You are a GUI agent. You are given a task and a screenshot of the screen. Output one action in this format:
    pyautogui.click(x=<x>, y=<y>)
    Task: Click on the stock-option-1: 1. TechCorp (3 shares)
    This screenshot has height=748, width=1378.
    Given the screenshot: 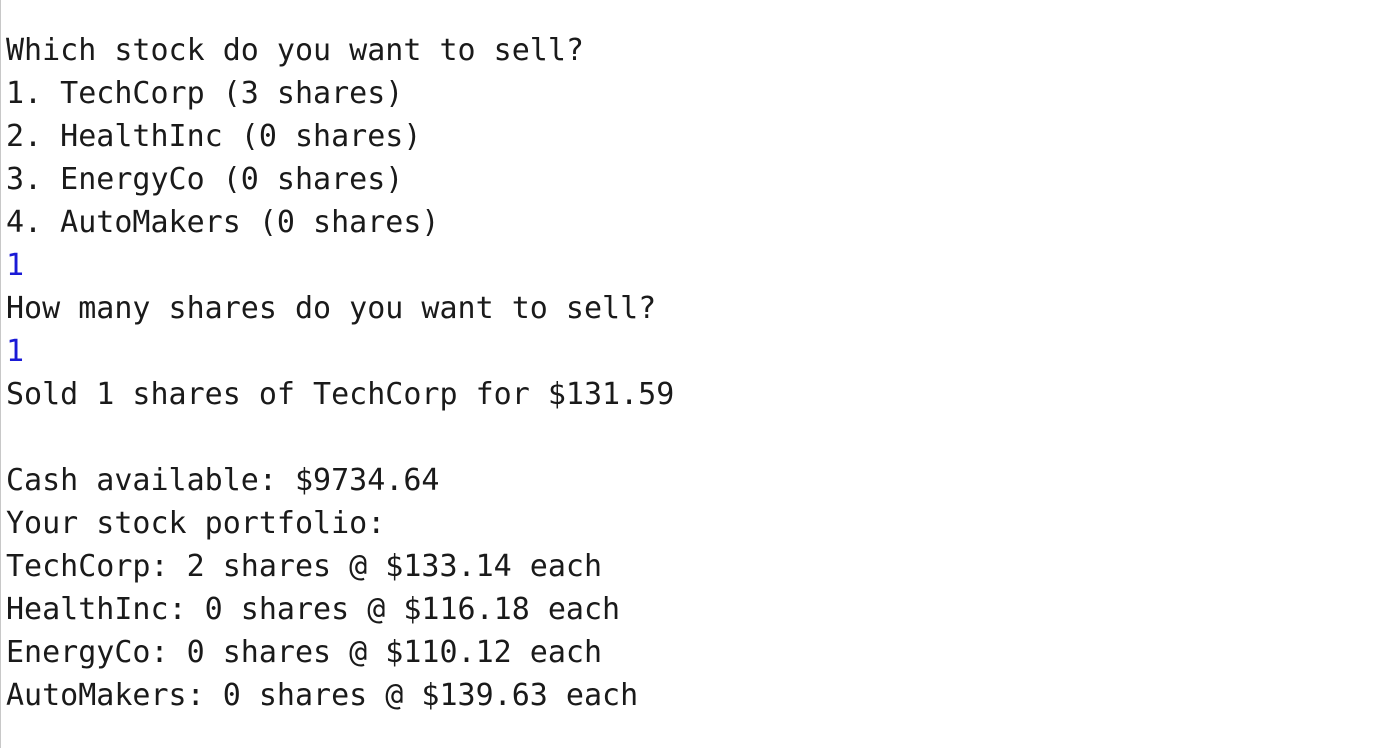 What is the action you would take?
    pyautogui.click(x=205, y=93)
    